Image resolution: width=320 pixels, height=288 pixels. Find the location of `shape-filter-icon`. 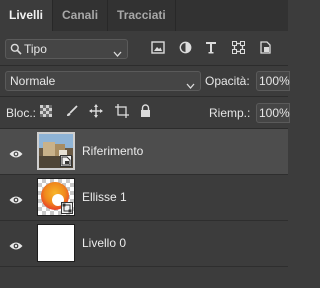

shape-filter-icon is located at coordinates (238, 50).